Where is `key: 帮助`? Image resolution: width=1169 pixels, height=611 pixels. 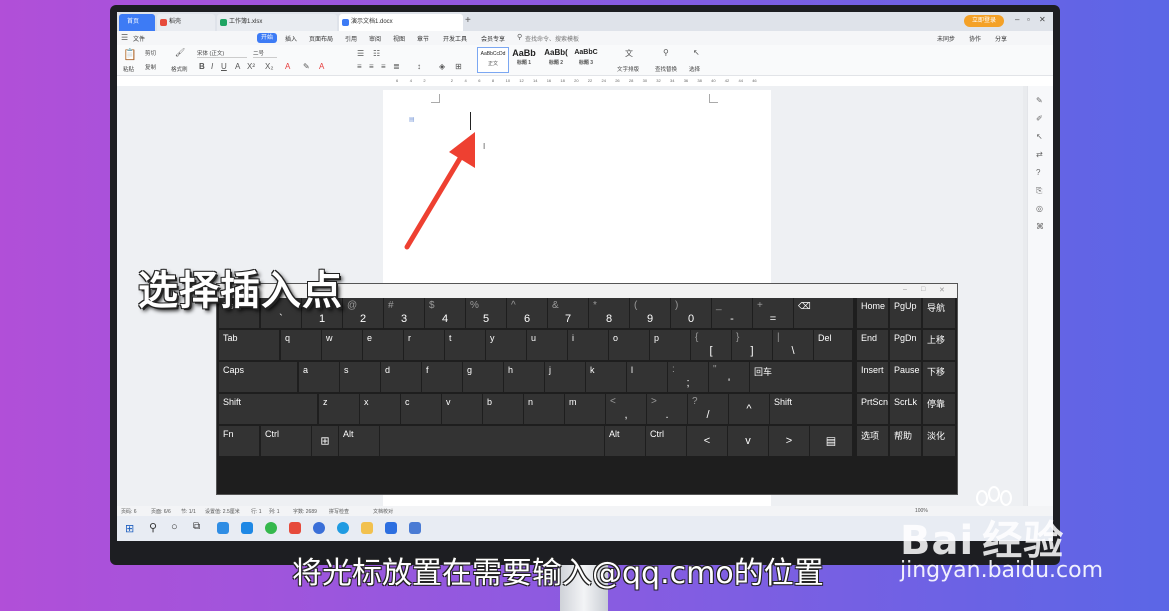 key: 帮助 is located at coordinates (905, 441).